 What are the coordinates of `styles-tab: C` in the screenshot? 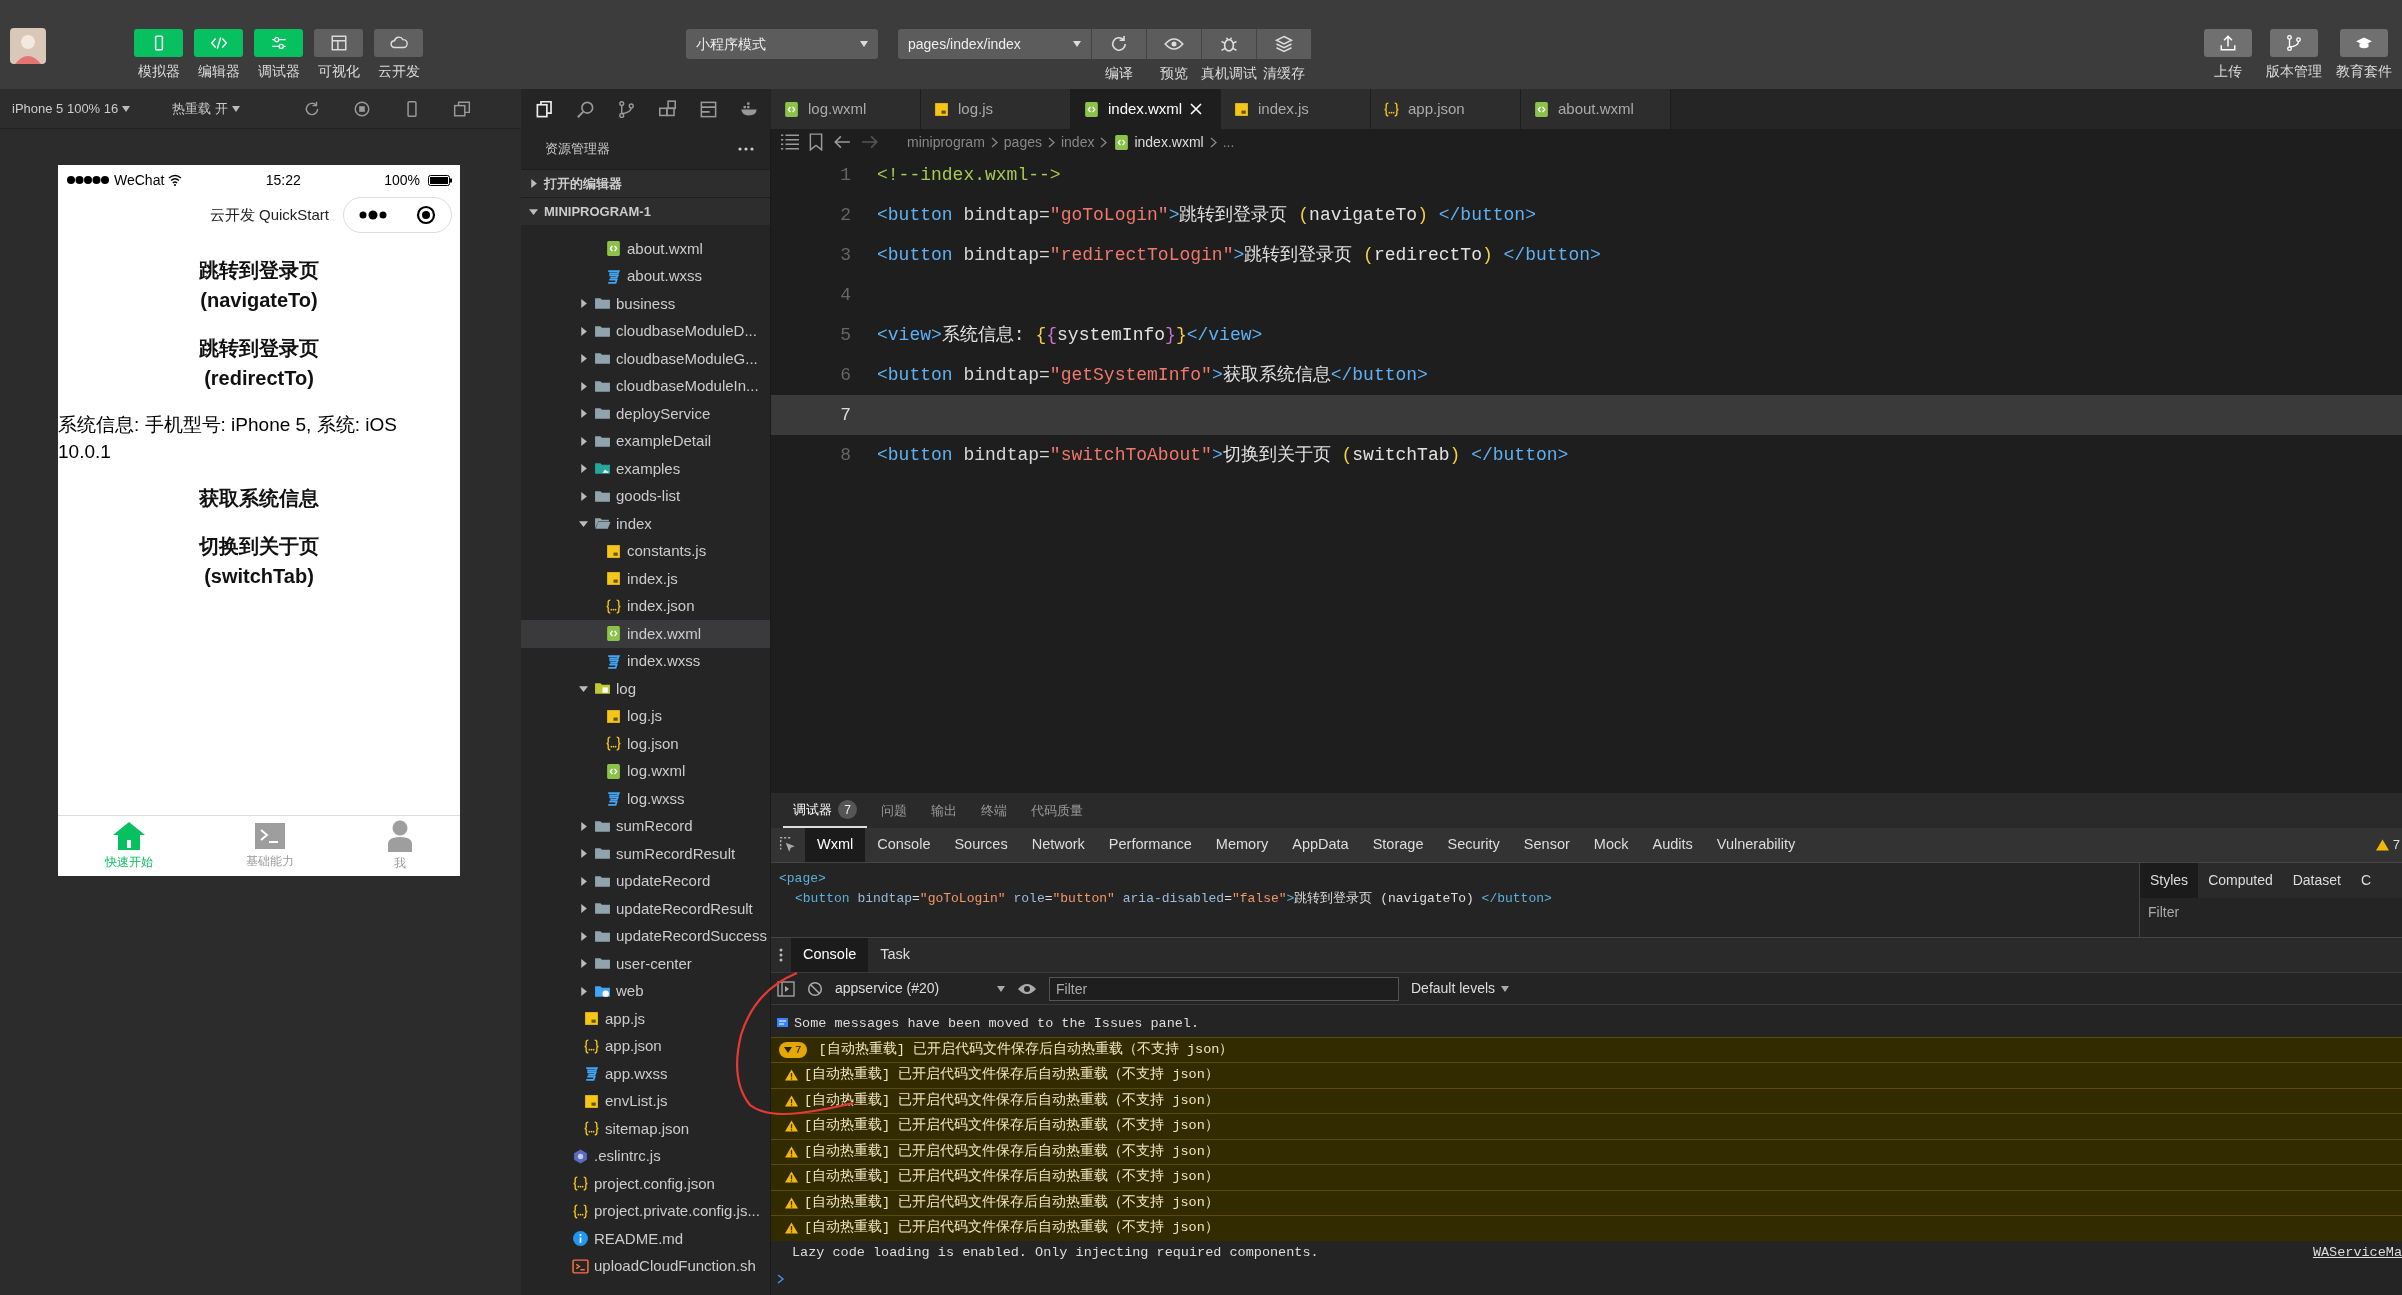 It's located at (2366, 880).